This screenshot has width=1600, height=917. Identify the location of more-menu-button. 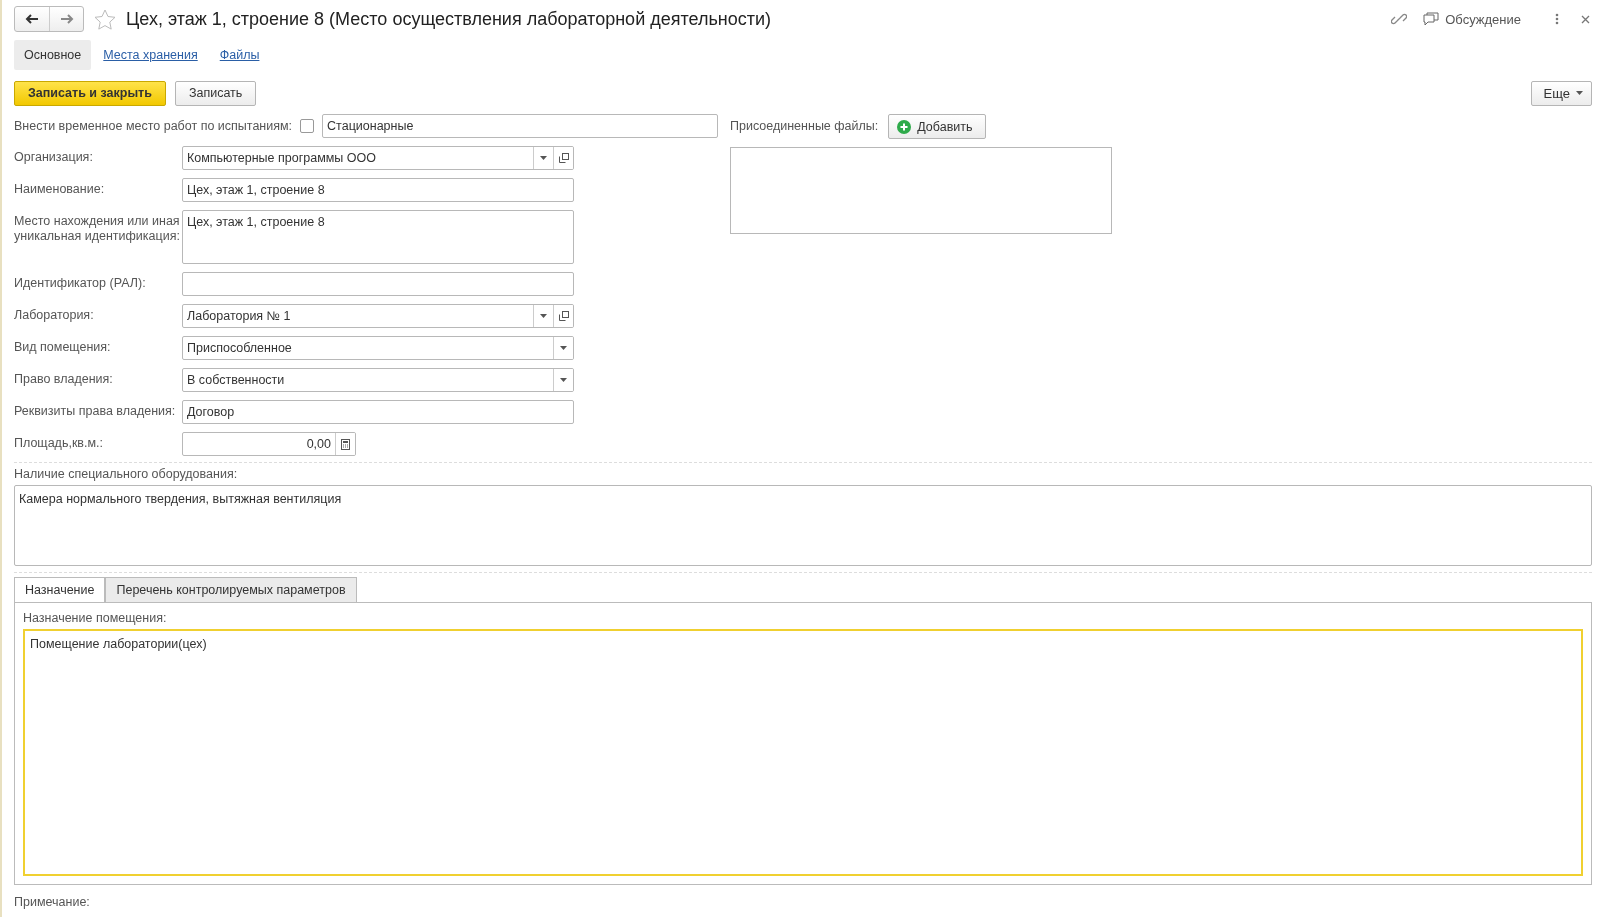
(1557, 19).